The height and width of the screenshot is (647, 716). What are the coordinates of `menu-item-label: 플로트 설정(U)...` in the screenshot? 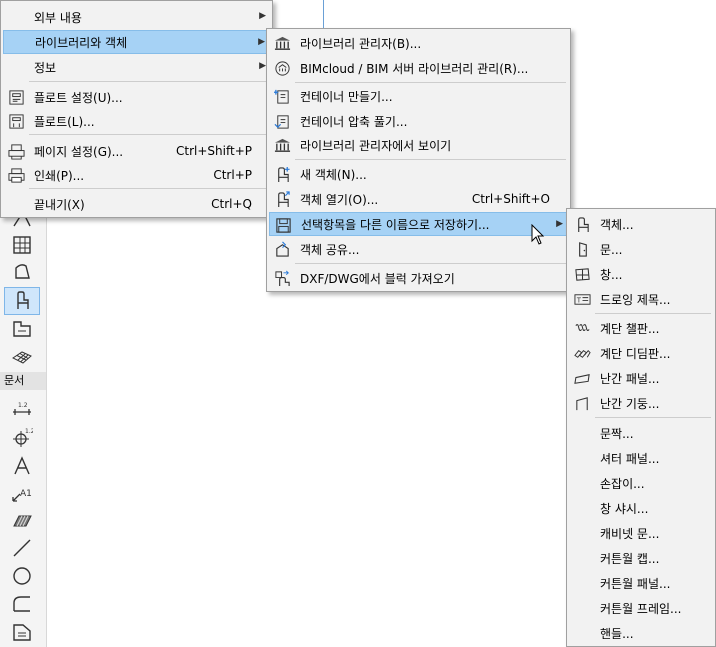 It's located at (78, 97).